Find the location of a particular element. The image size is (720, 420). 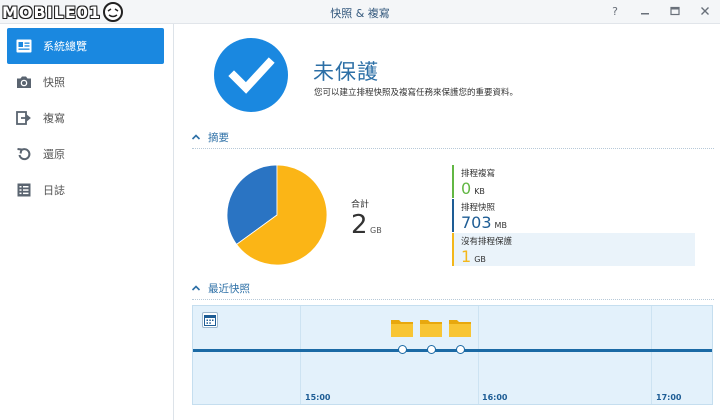

sidebar-item-label: 系統總覽 is located at coordinates (65, 46).